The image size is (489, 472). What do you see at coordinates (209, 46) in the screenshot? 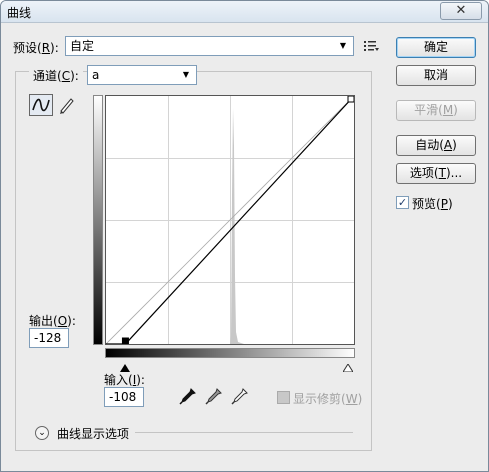
I see `preset-dropdown: 自定 ▼` at bounding box center [209, 46].